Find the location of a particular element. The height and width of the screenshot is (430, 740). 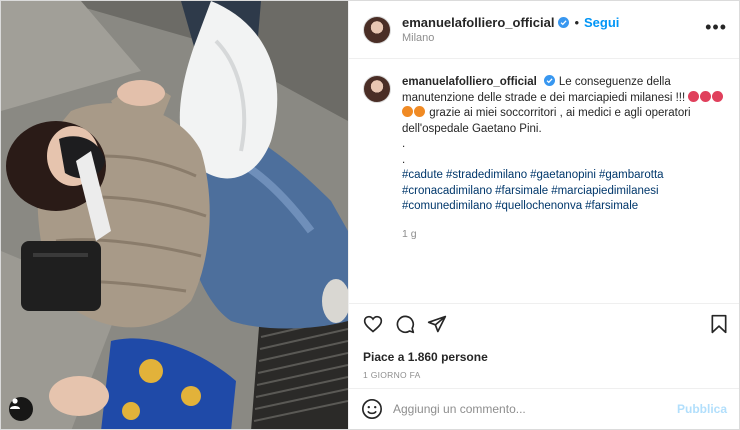

header-text: emanuelafolliero_official • Segui Milano is located at coordinates (553, 29).